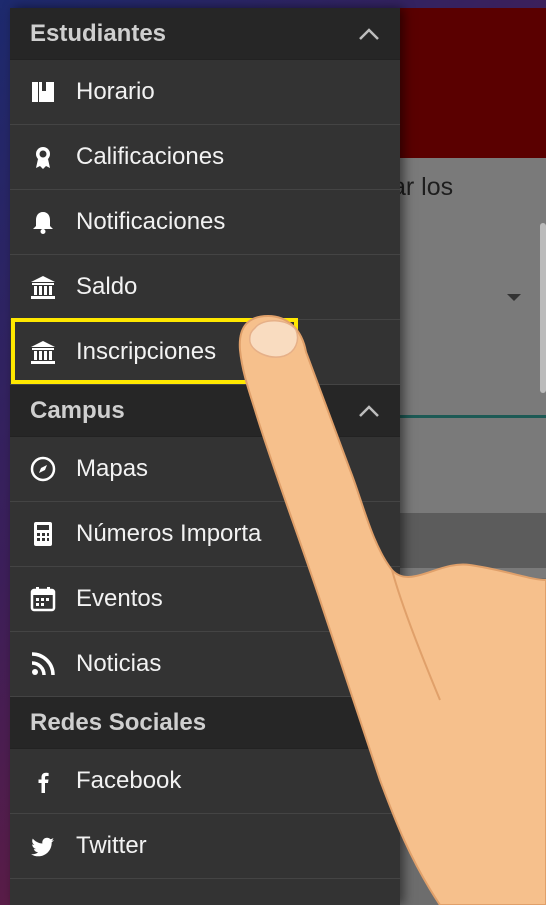 This screenshot has width=546, height=905. Describe the element at coordinates (115, 91) in the screenshot. I see `drawer-item-label: Horario` at that location.